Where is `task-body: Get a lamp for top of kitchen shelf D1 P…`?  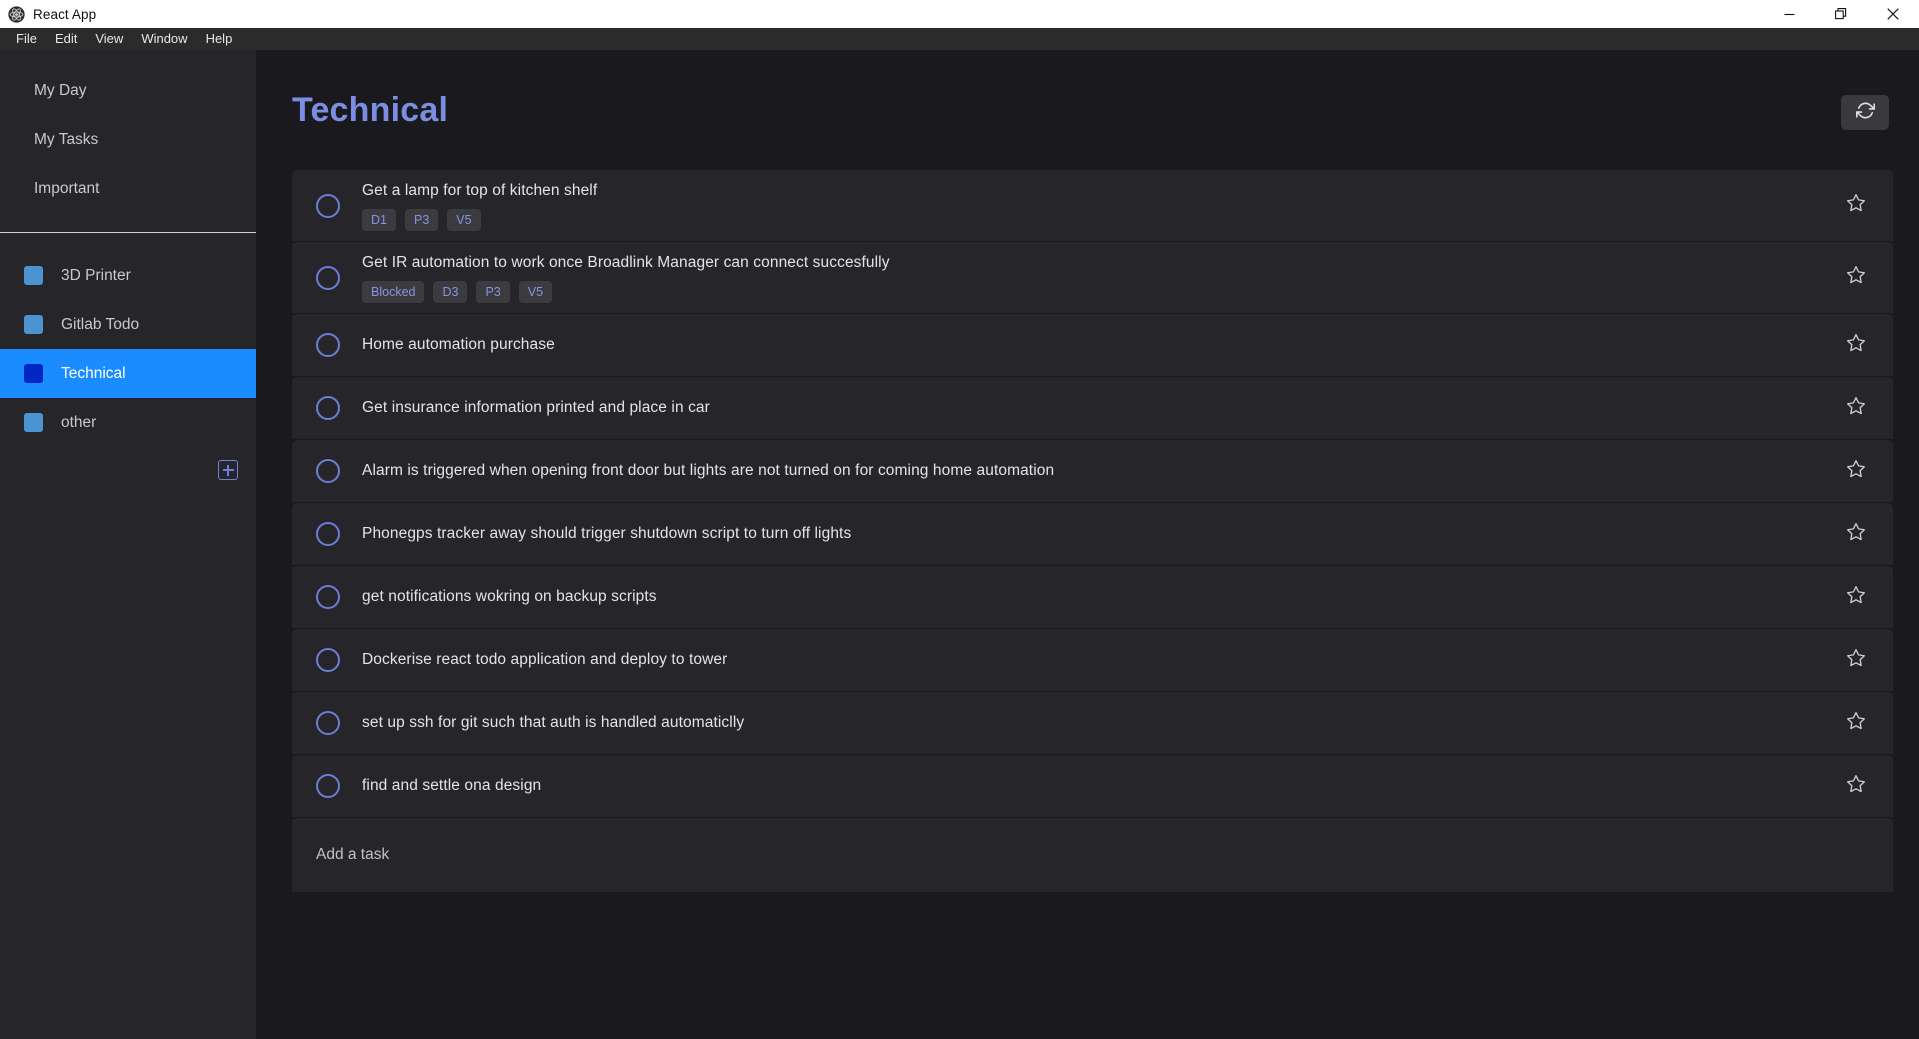 task-body: Get a lamp for top of kitchen shelf D1 P… is located at coordinates (1101, 205).